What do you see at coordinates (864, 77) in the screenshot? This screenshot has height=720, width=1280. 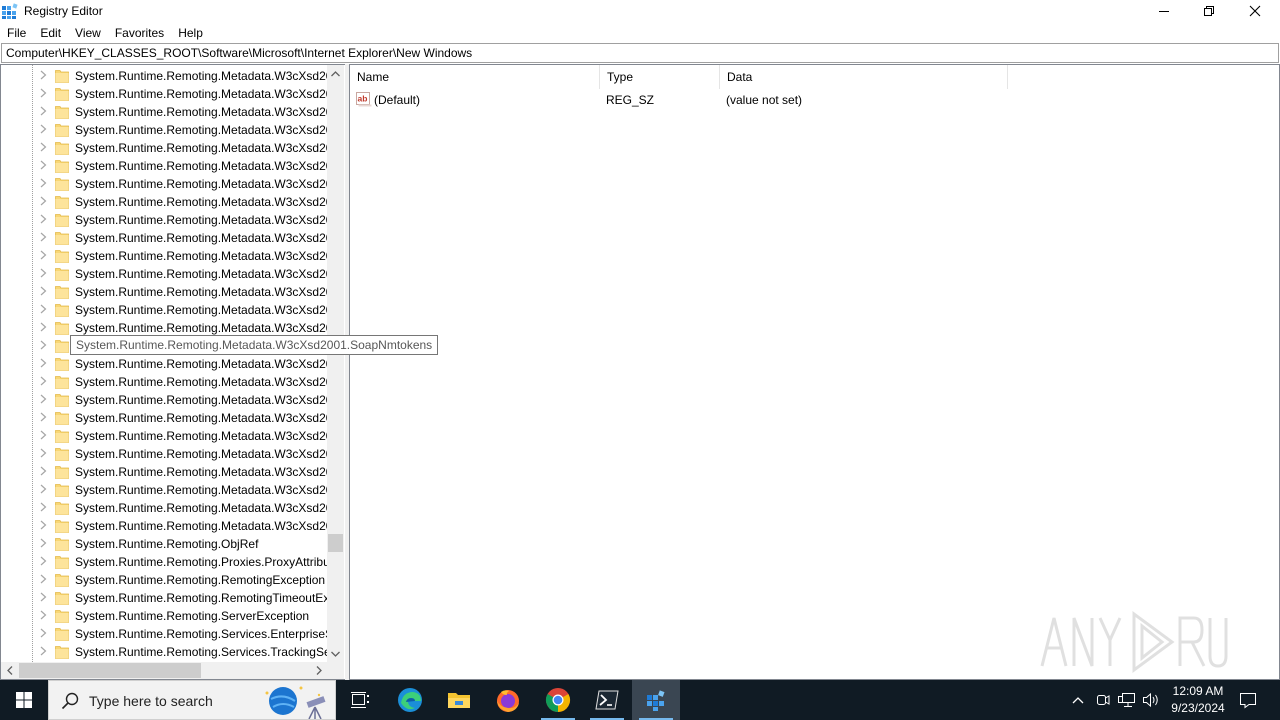 I see `column-header-data: Data` at bounding box center [864, 77].